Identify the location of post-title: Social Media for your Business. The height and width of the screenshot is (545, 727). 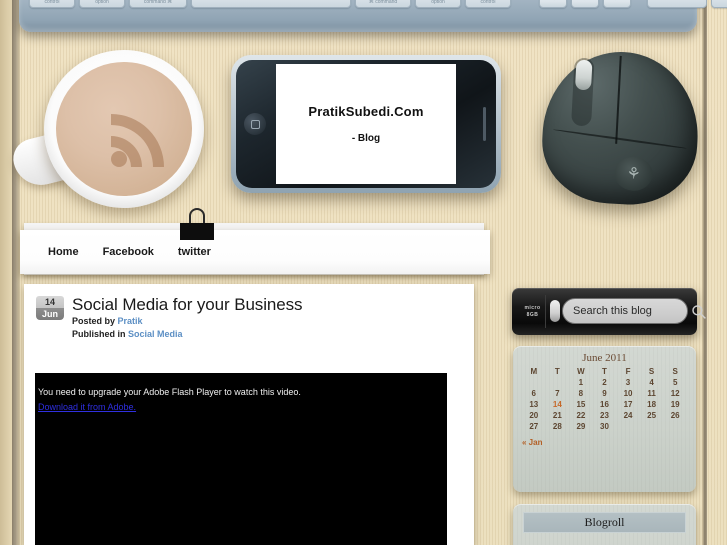
(187, 304).